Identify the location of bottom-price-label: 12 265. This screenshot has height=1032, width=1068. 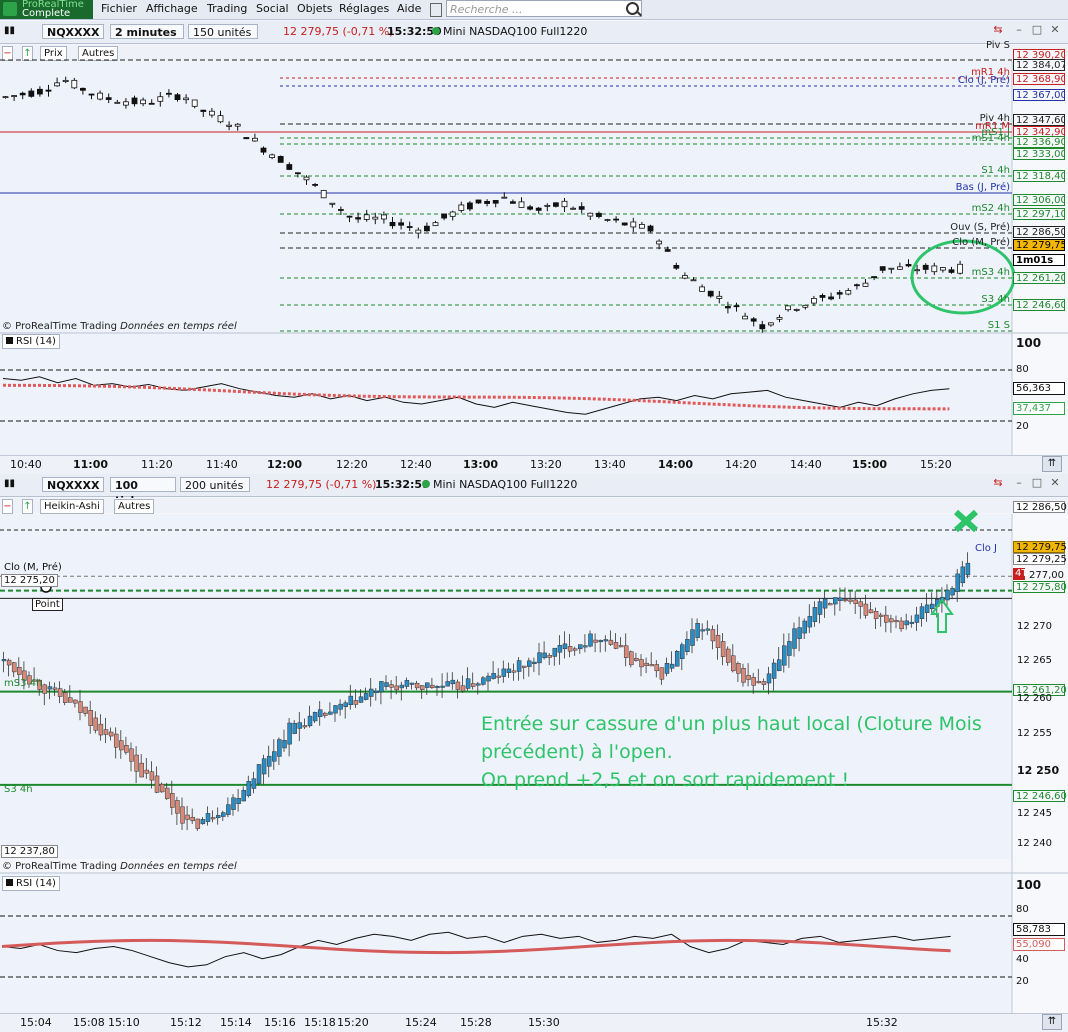
(1034, 660).